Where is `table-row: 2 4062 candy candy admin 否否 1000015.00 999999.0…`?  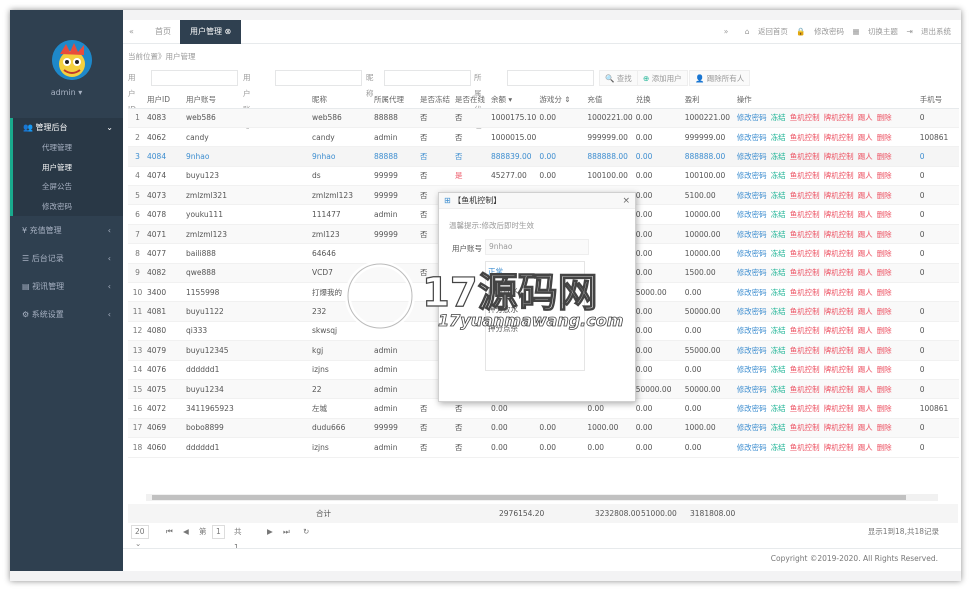
table-row: 2 4062 candy candy admin 否否 1000015.00 999999.0… is located at coordinates (543, 137).